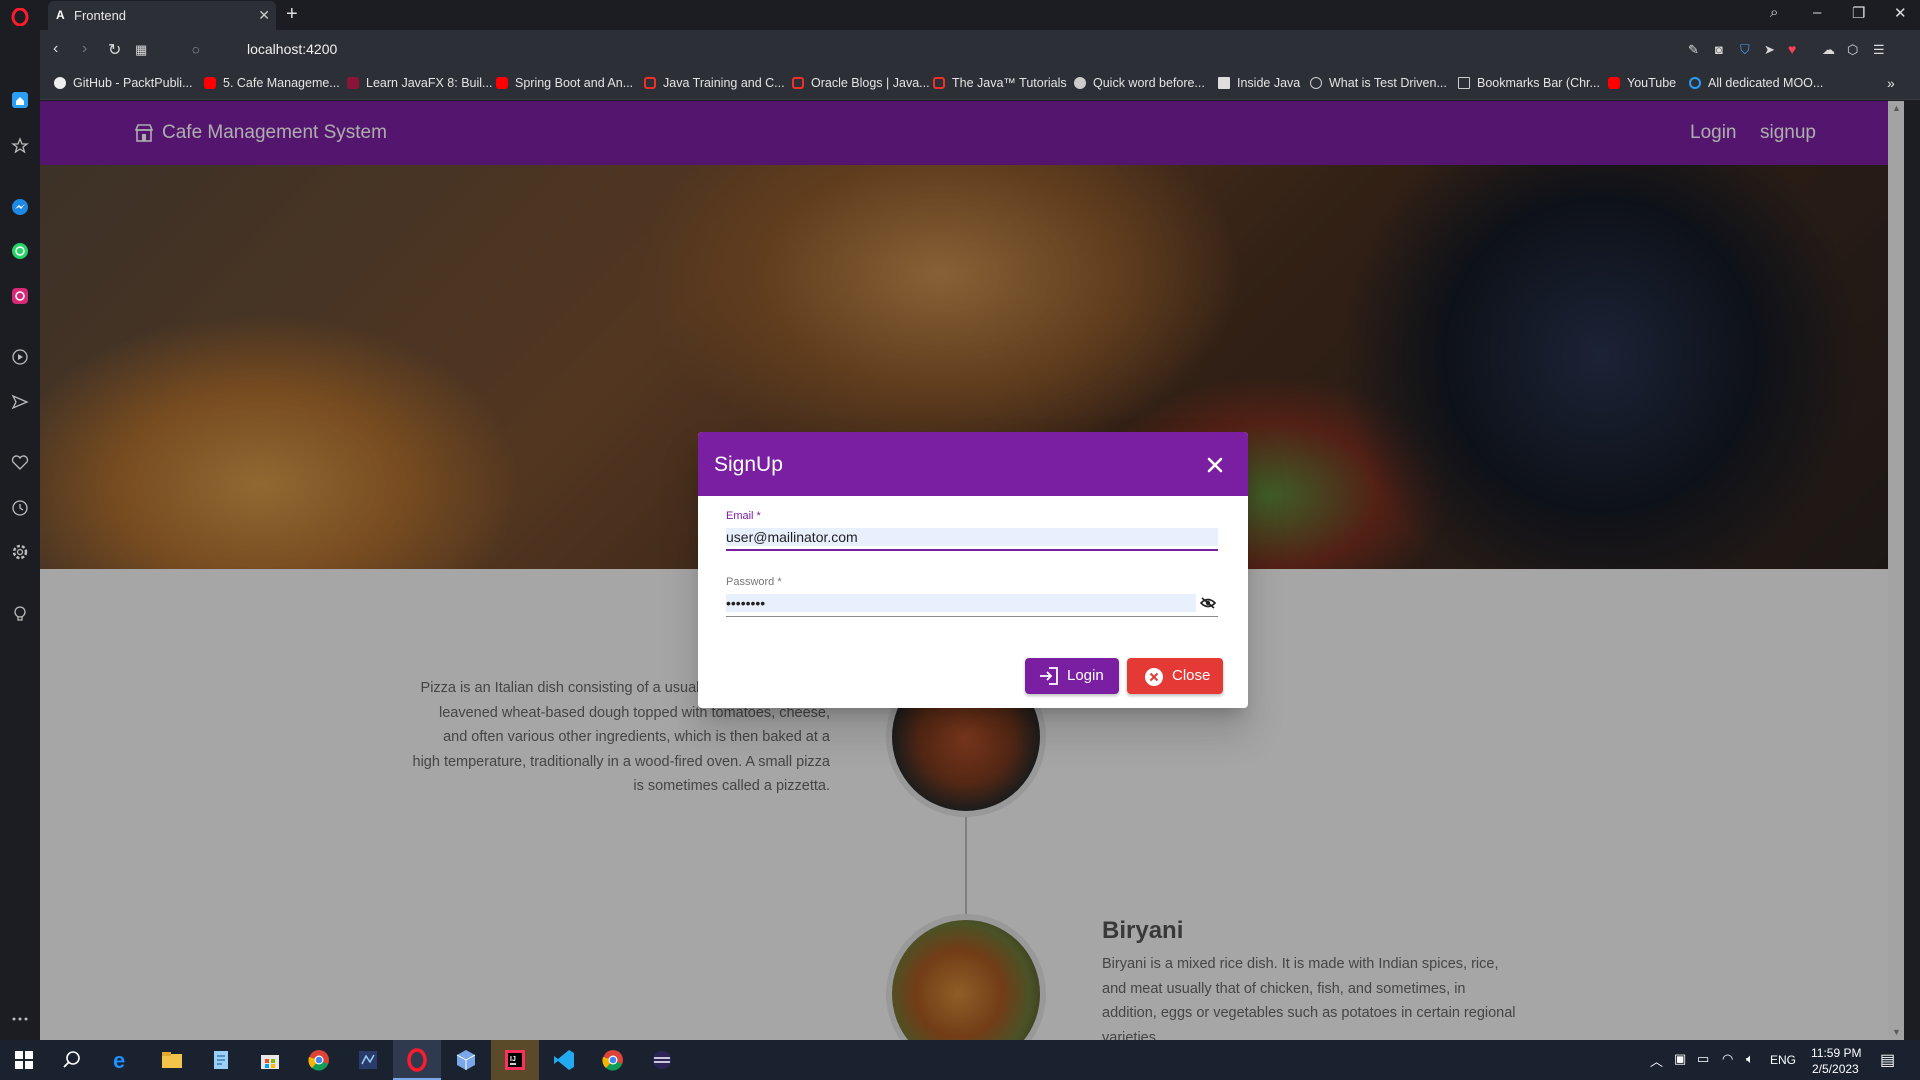  What do you see at coordinates (1900, 13) in the screenshot?
I see `window-close-icon: ✕` at bounding box center [1900, 13].